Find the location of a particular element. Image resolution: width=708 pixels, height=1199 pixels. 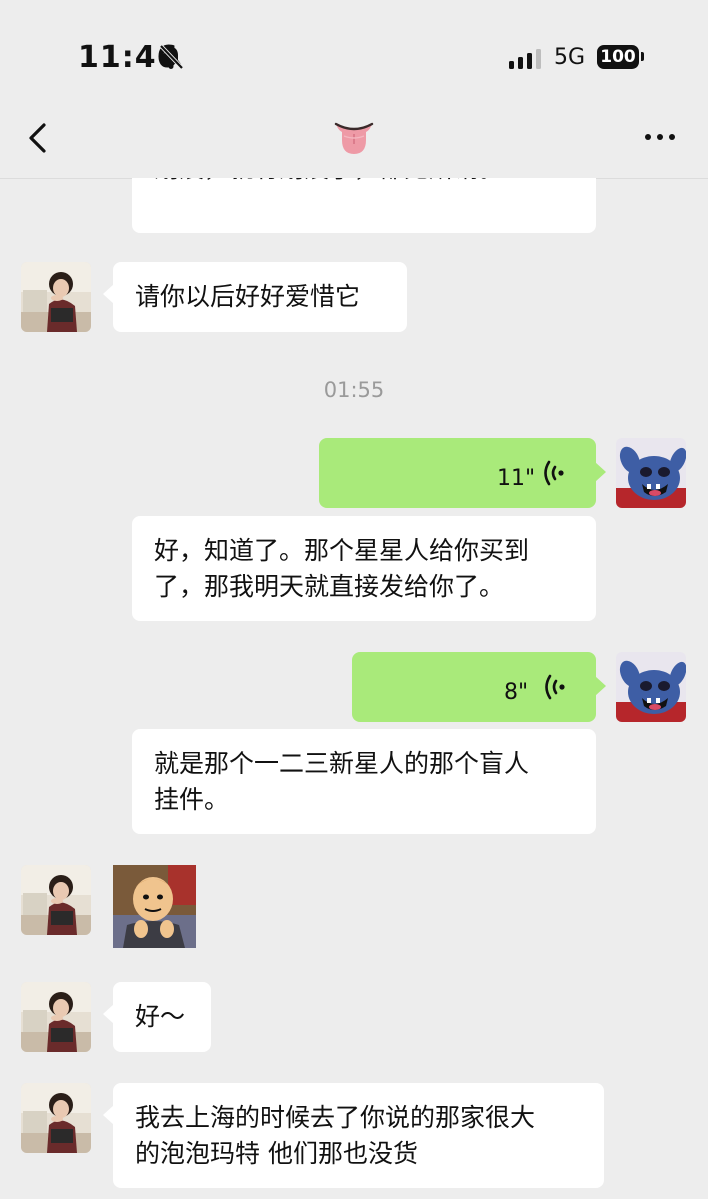

message-text: 请你以后好好爱惜它 is located at coordinates (248, 296).